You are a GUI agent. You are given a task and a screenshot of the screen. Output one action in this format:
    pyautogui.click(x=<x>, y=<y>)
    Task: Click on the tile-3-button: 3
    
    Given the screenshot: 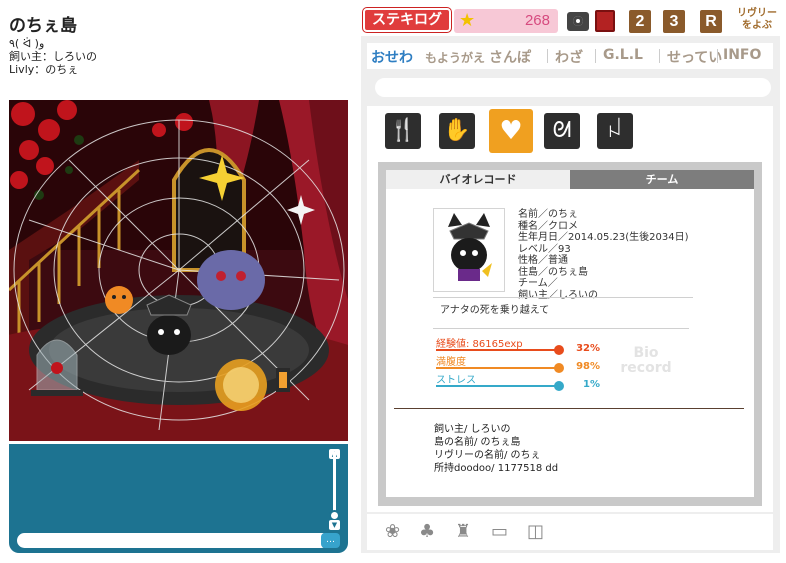 What is the action you would take?
    pyautogui.click(x=674, y=21)
    